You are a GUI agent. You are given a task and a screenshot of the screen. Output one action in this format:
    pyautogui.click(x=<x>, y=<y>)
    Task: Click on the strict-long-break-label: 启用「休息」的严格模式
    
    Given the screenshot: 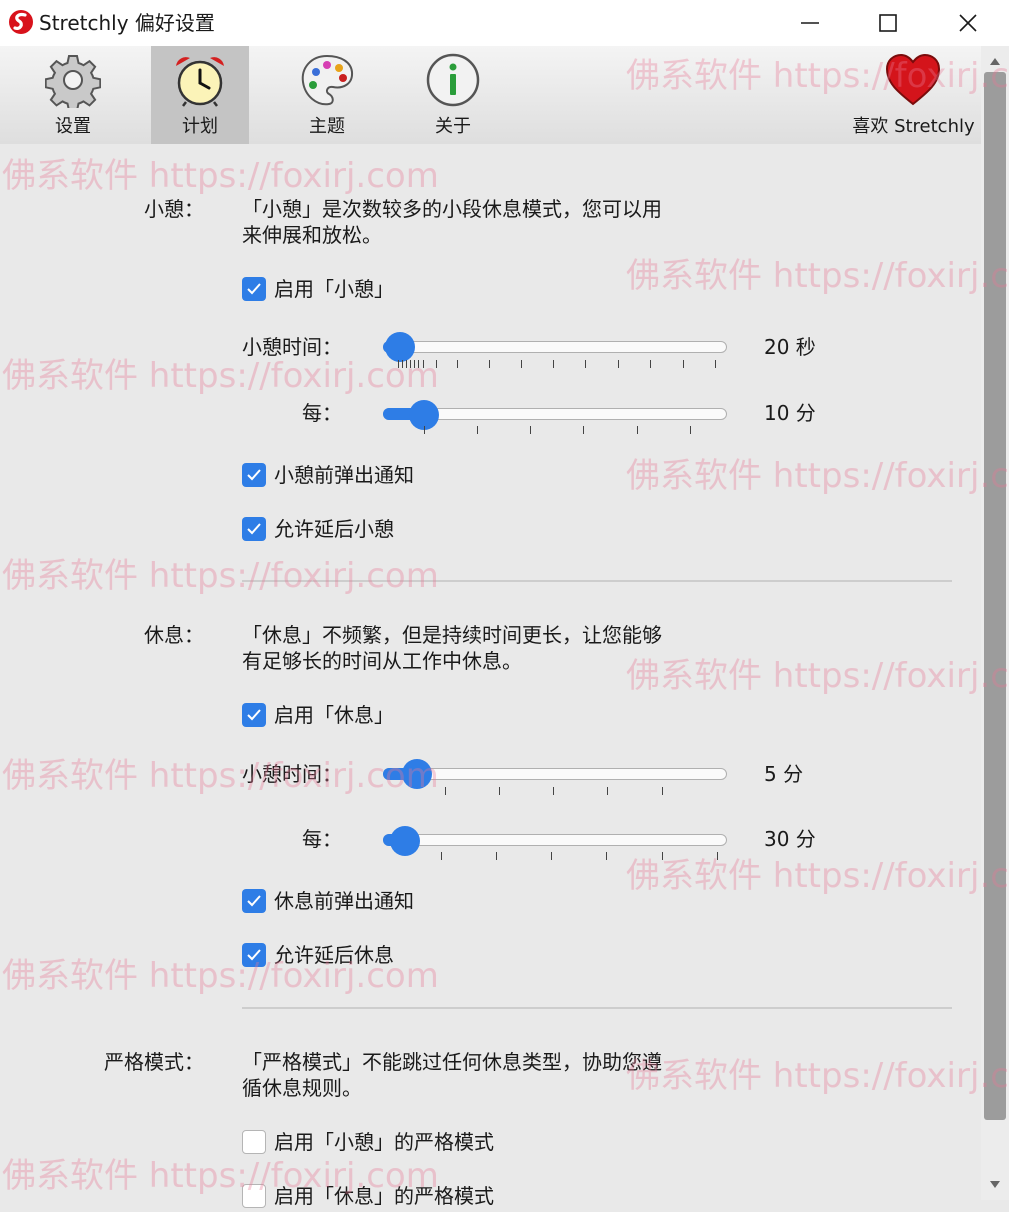 What is the action you would take?
    pyautogui.click(x=384, y=1196)
    